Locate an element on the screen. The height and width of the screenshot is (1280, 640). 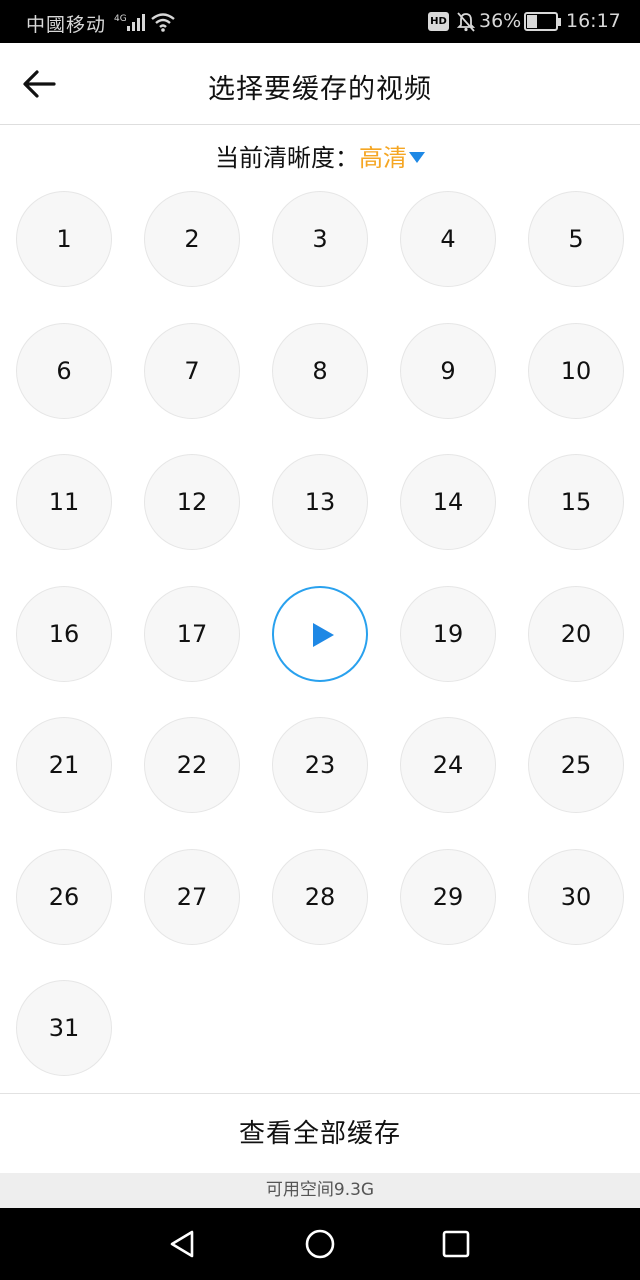
episode-button: 19 is located at coordinates (448, 634).